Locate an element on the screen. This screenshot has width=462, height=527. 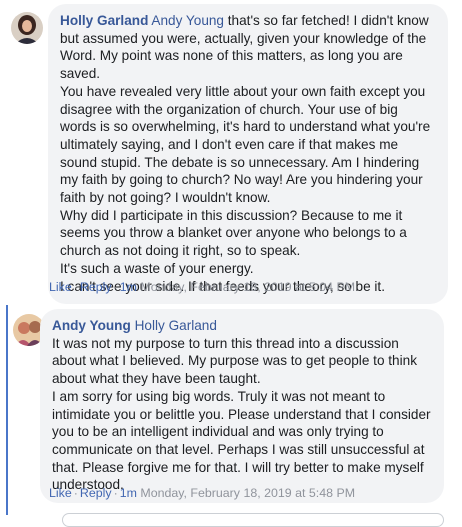
reply-input-box is located at coordinates (253, 520).